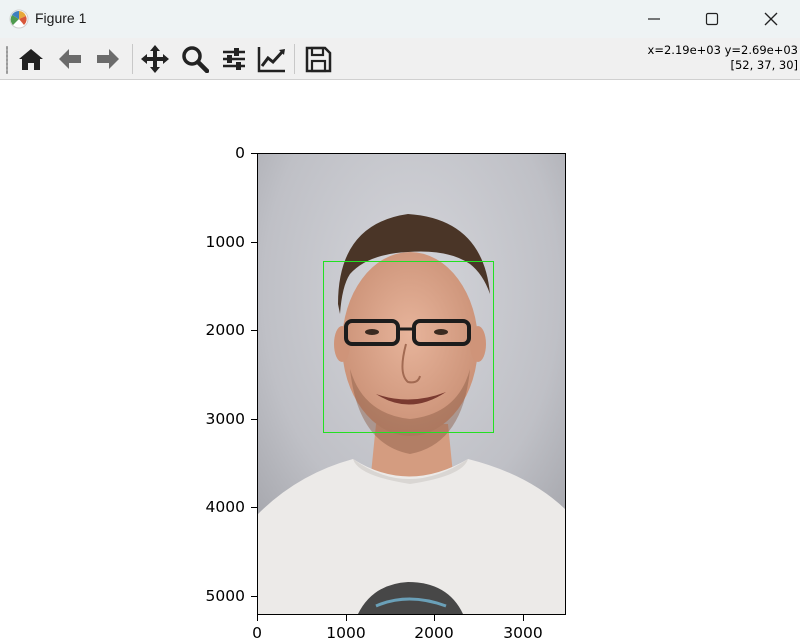 Image resolution: width=800 pixels, height=643 pixels. What do you see at coordinates (225, 596) in the screenshot?
I see `y-tick-label: 5000` at bounding box center [225, 596].